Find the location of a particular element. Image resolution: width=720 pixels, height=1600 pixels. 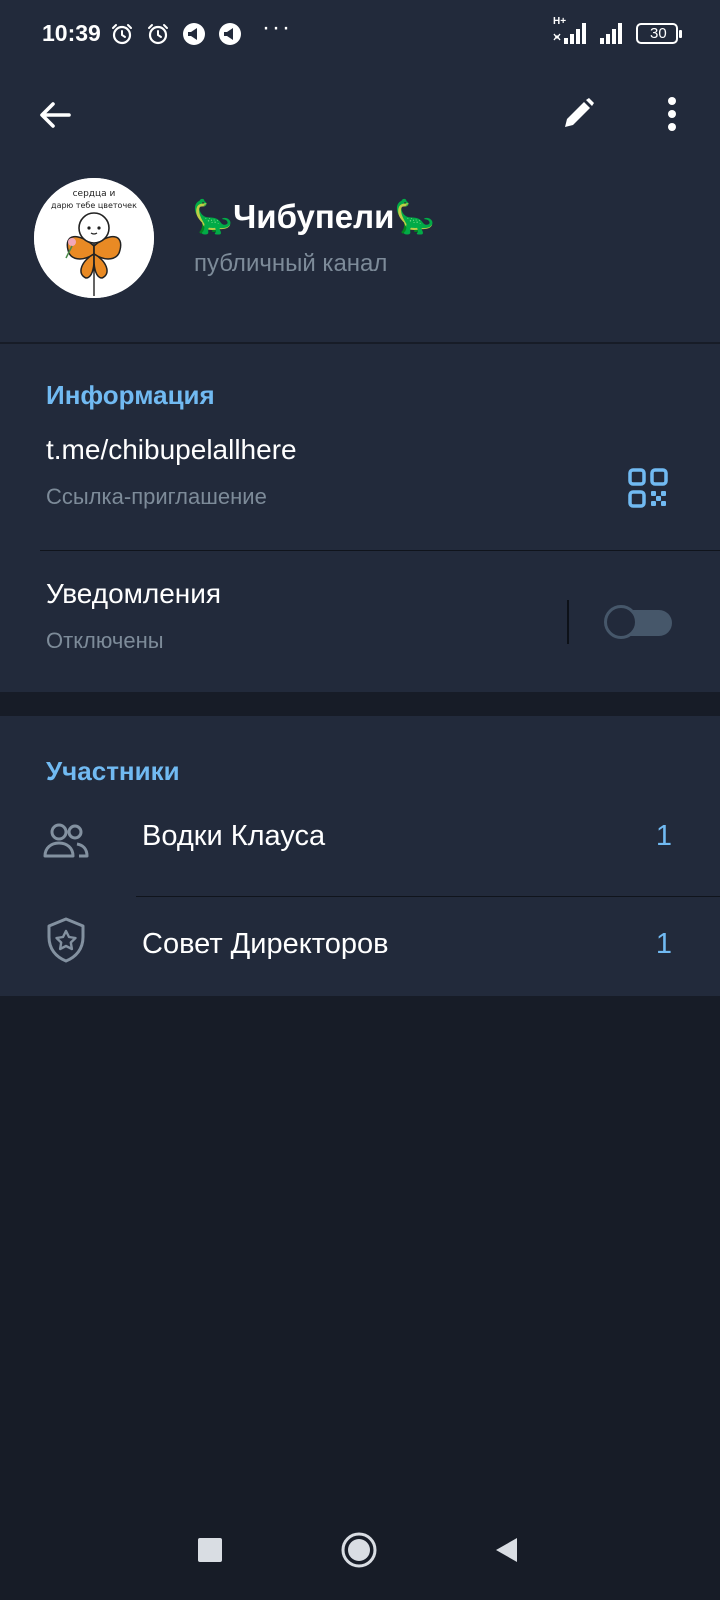

avatar-caption-bottom: дарю тебе цветочек is located at coordinates (94, 205).